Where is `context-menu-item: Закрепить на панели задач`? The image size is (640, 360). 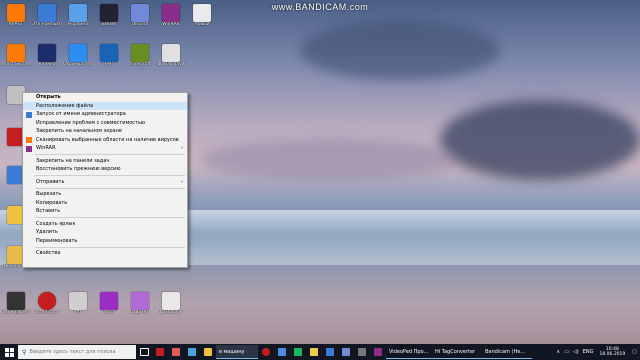 context-menu-item: Закрепить на панели задач is located at coordinates (105, 161).